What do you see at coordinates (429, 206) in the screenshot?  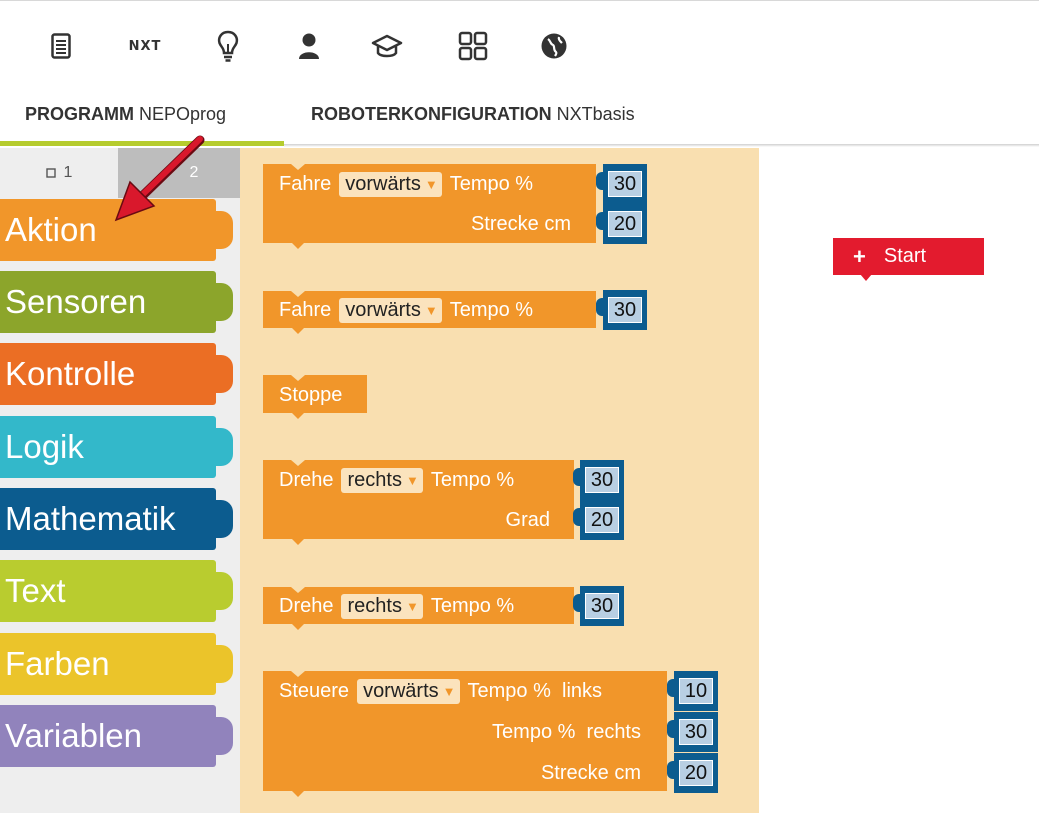 I see `drive-distance-block: Fahre vorwärts ▼ Tempo % Strecke cm` at bounding box center [429, 206].